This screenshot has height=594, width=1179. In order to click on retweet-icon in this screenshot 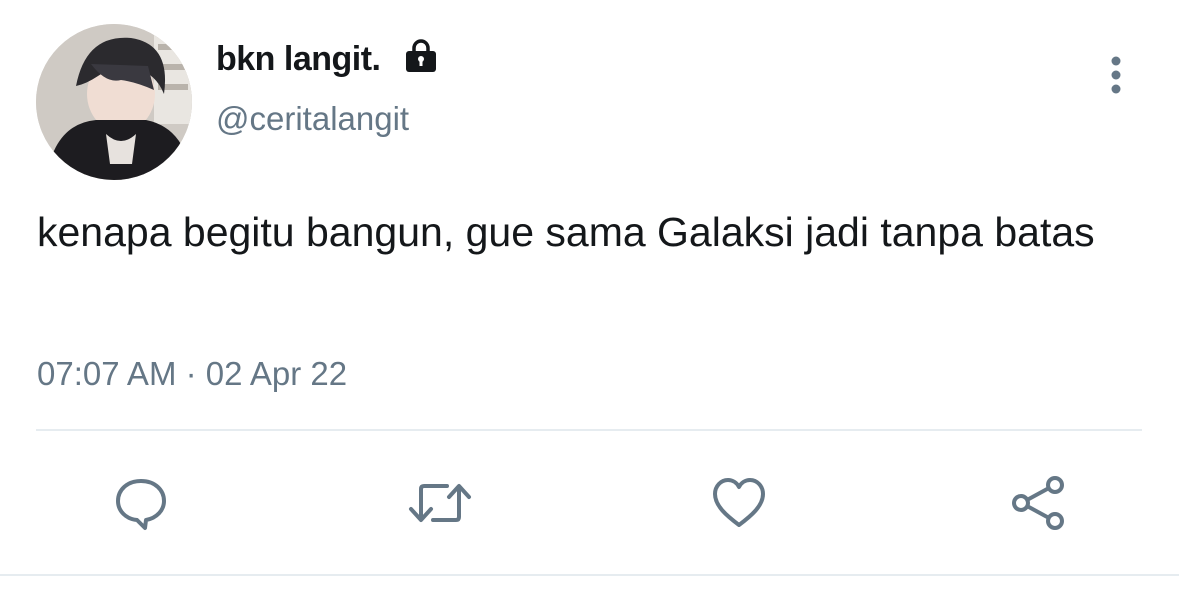, I will do `click(440, 503)`.